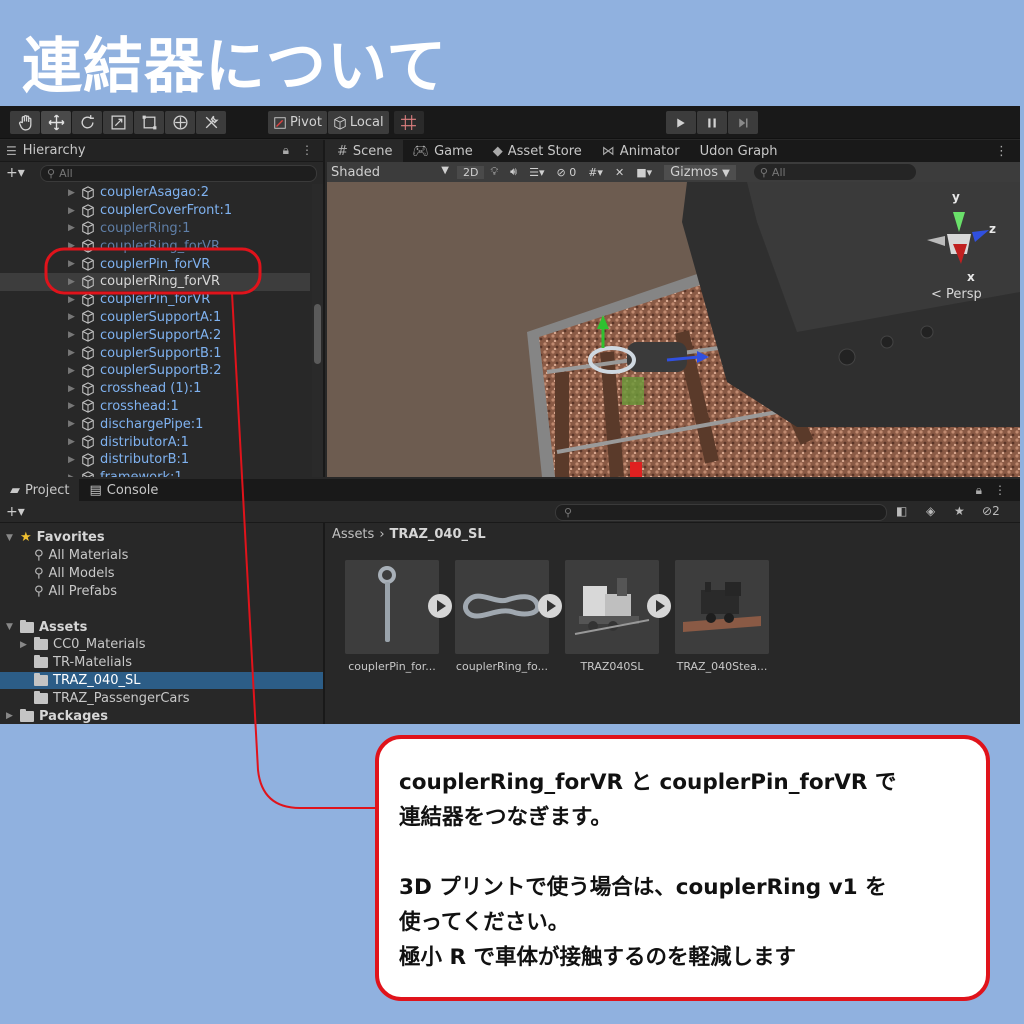  Describe the element at coordinates (513, 172) in the screenshot. I see `audio-icon: 🔊︎` at that location.